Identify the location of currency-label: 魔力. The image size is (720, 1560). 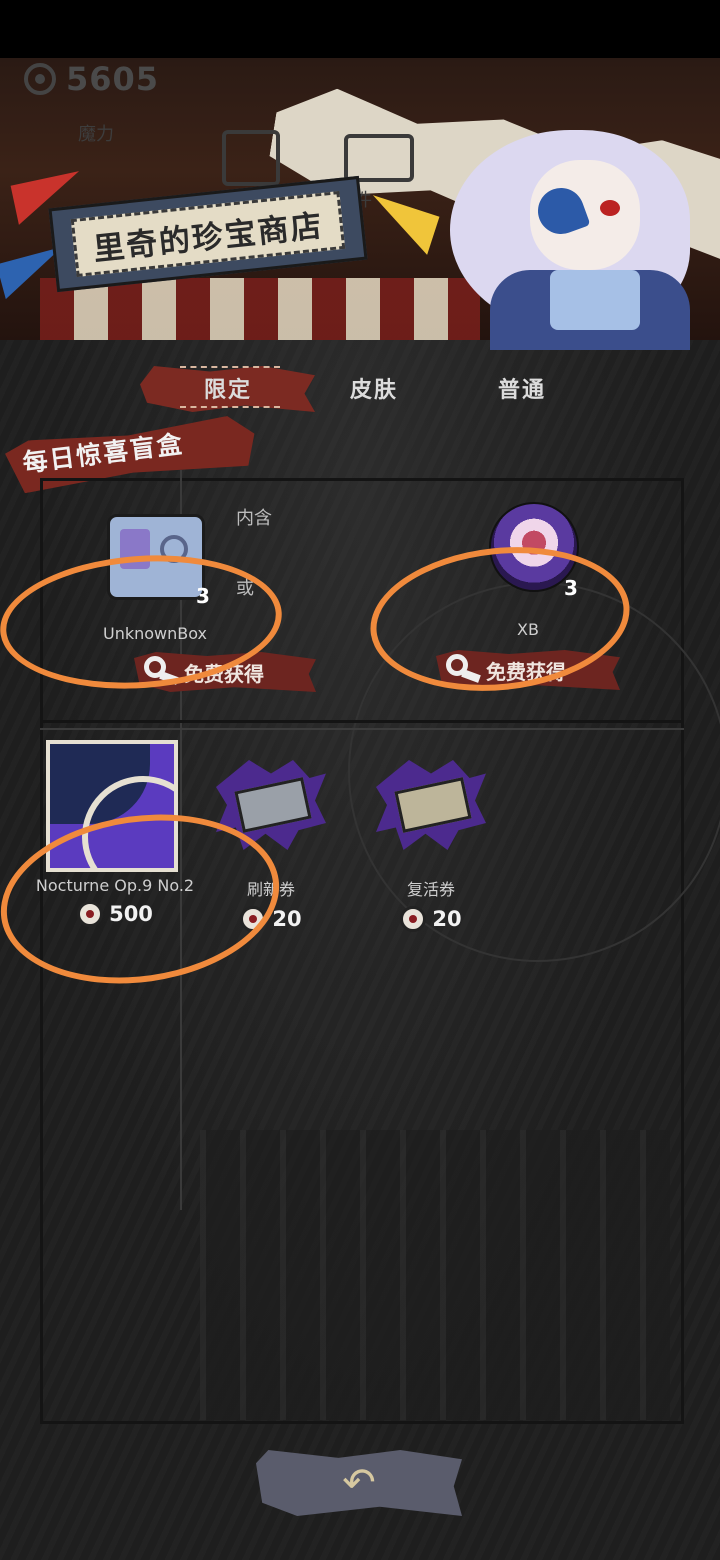
(96, 134).